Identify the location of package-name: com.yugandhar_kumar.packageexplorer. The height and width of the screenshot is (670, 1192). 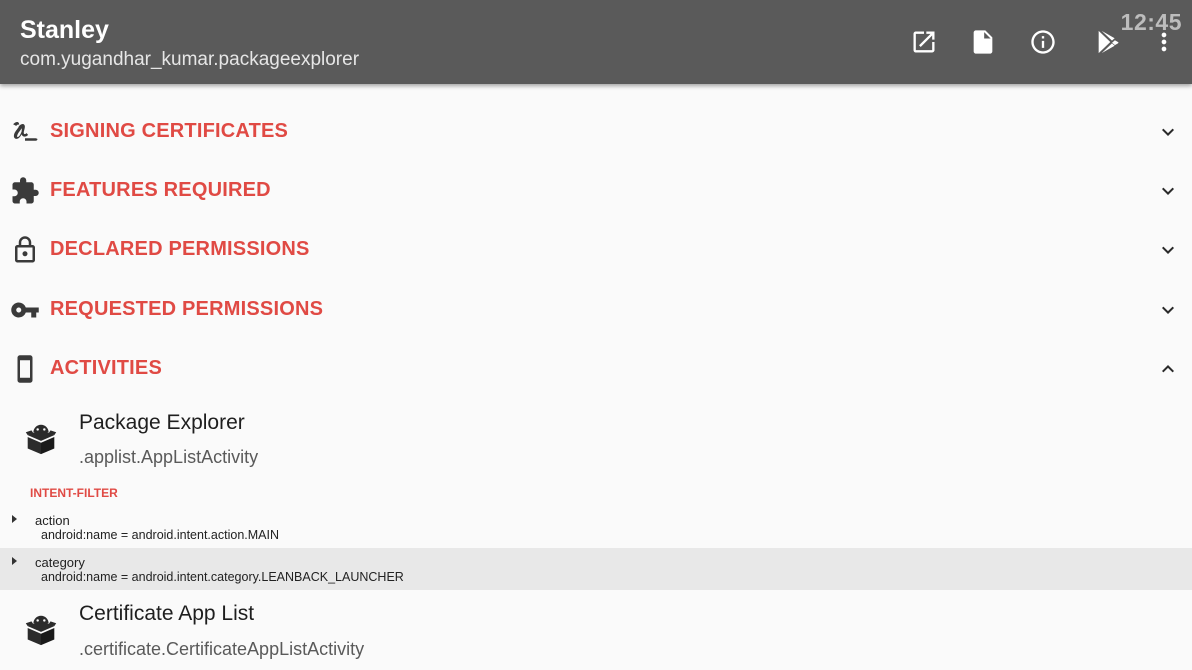
(190, 59).